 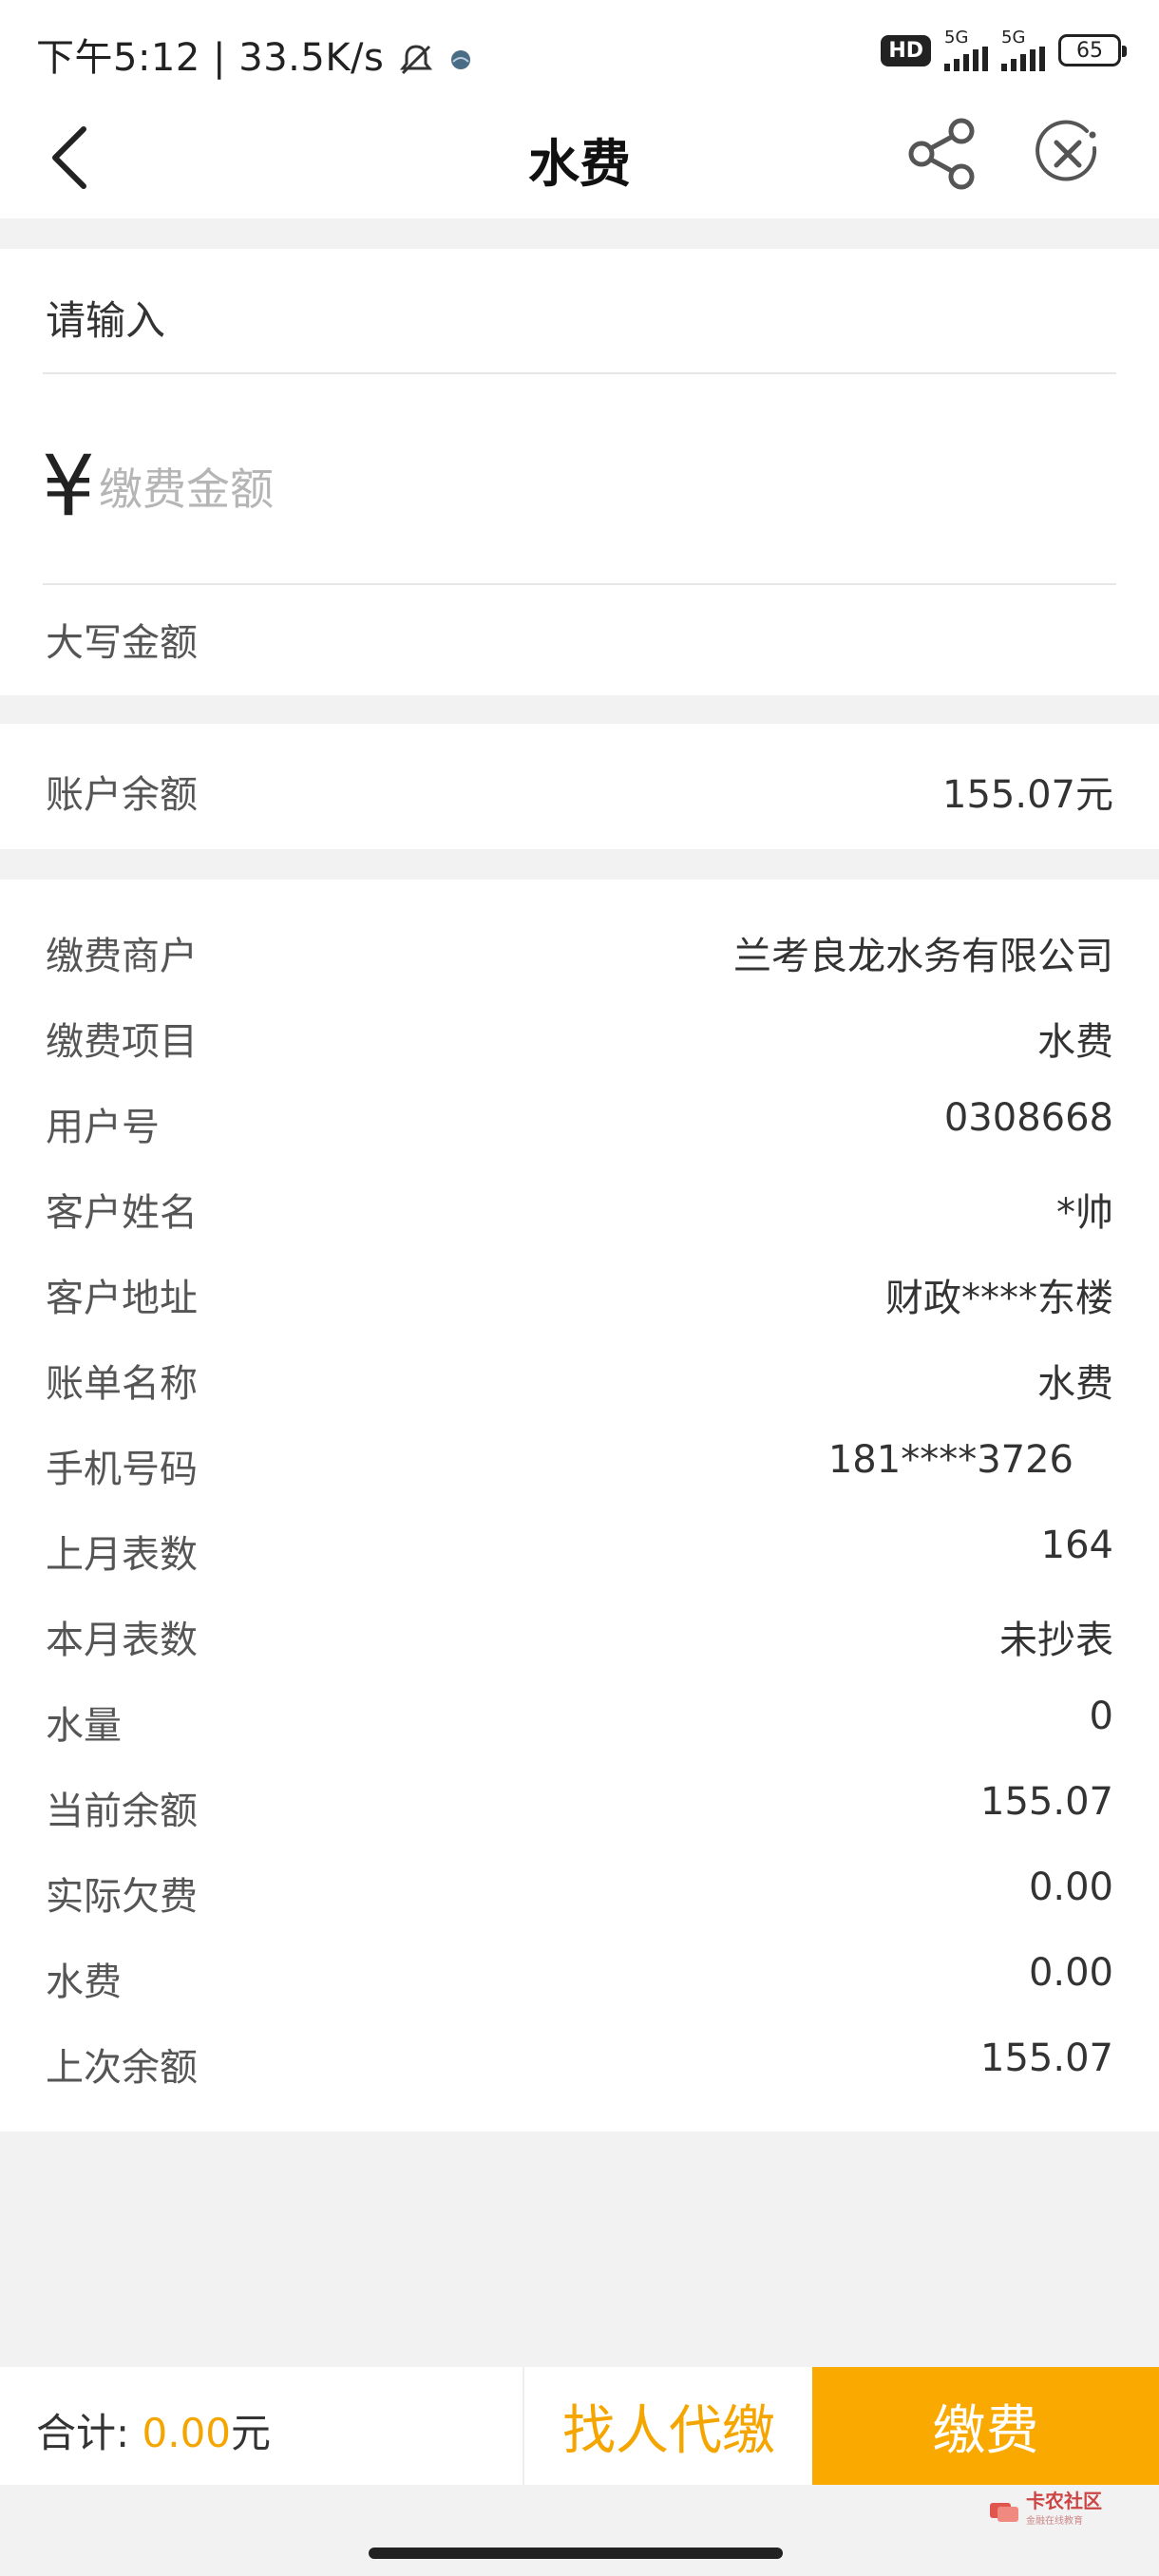 What do you see at coordinates (84, 1982) in the screenshot?
I see `detail-label: 水费` at bounding box center [84, 1982].